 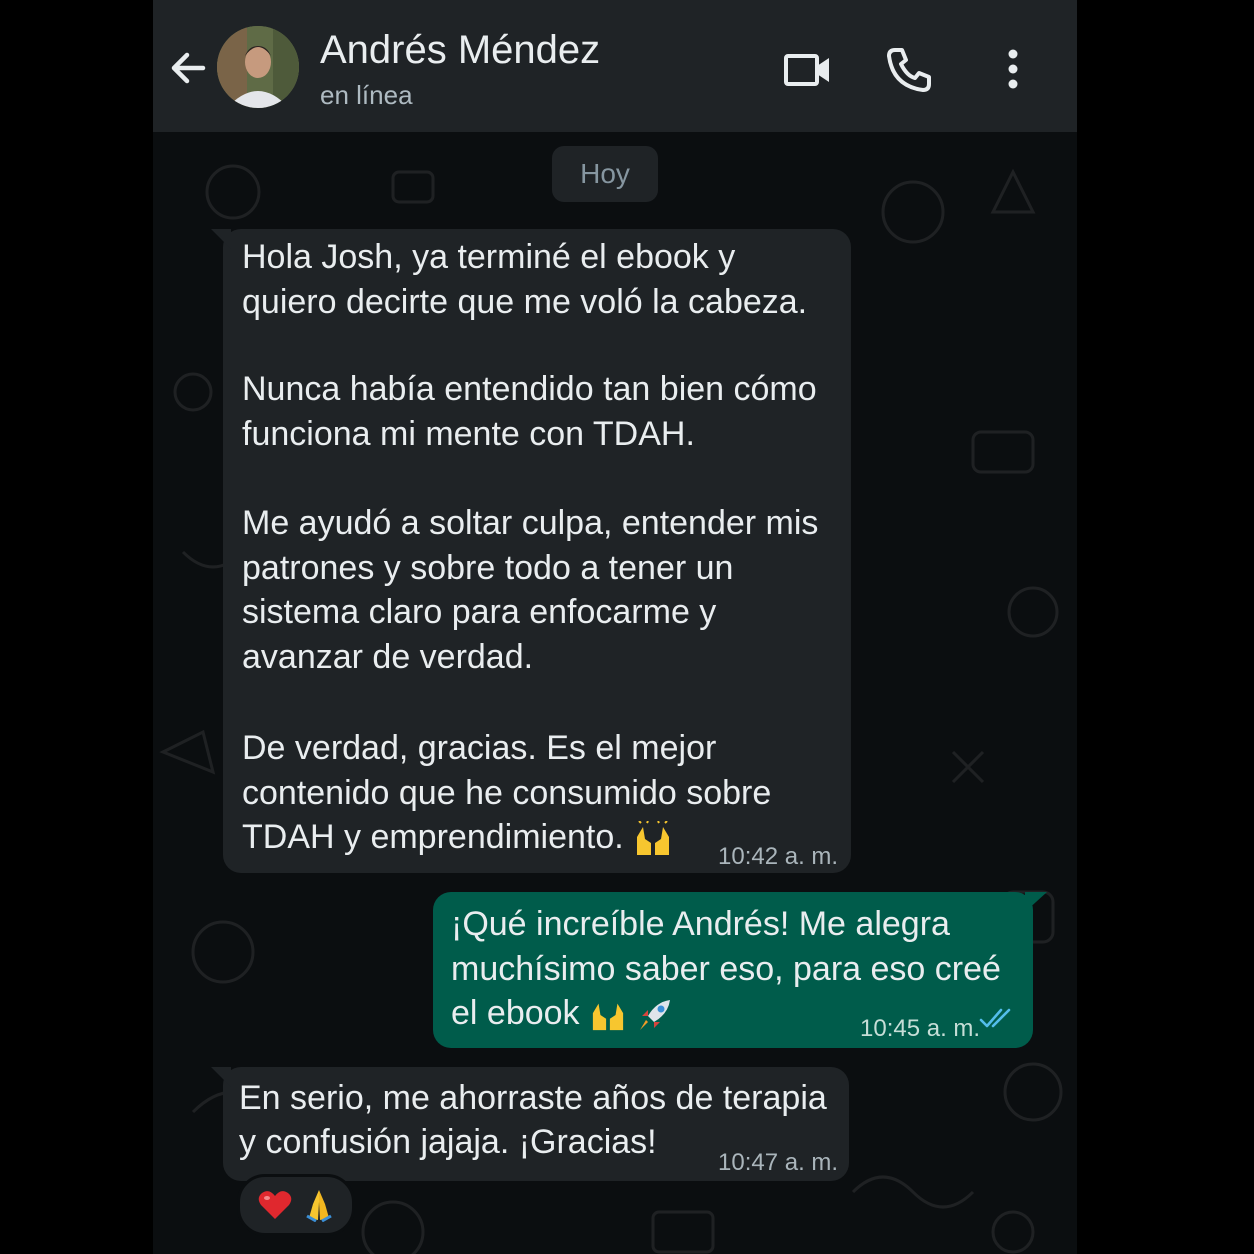 What do you see at coordinates (433, 837) in the screenshot?
I see `message-text: TDAH y emprendimiento.` at bounding box center [433, 837].